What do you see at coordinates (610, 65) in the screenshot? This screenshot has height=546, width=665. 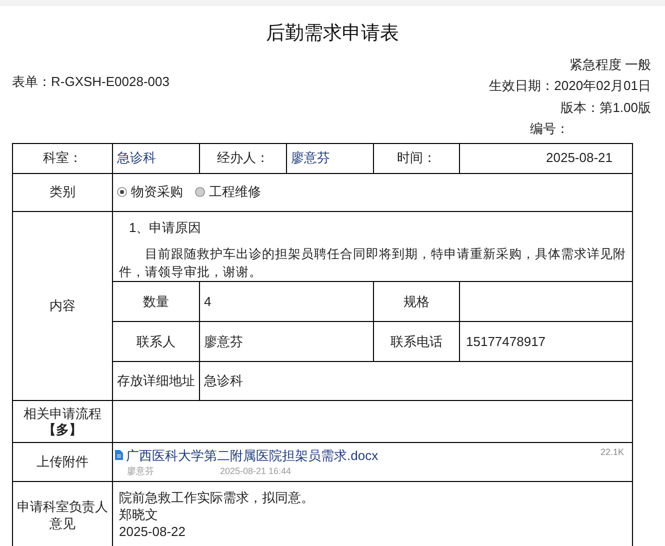 I see `urgency-text: 紧急程度 一般` at bounding box center [610, 65].